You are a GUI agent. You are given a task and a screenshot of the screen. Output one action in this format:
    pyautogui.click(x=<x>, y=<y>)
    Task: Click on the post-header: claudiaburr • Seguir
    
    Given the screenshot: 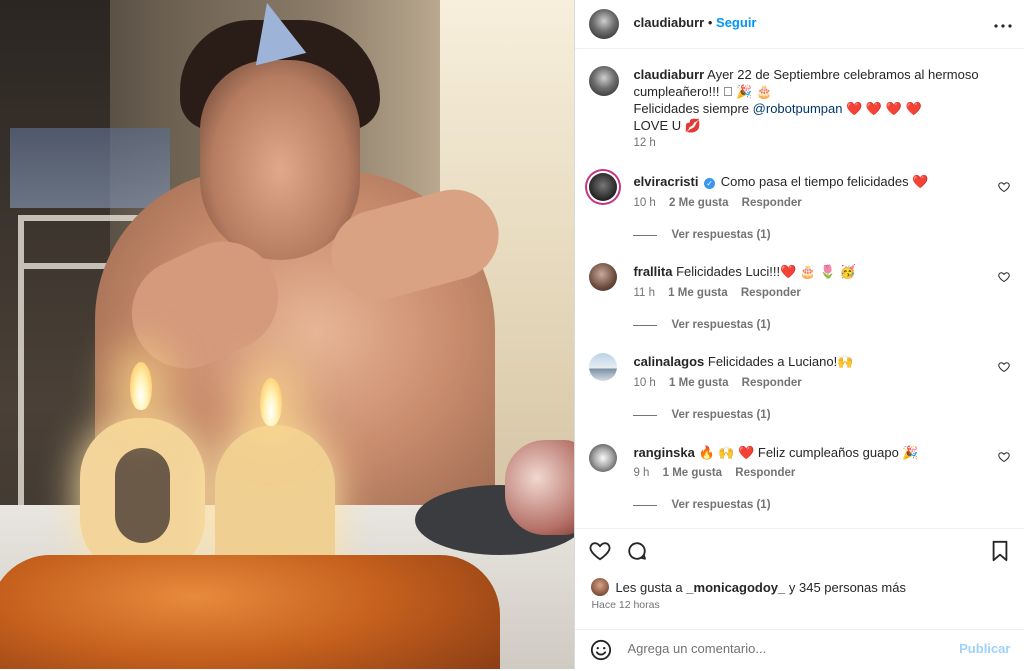 What is the action you would take?
    pyautogui.click(x=799, y=24)
    